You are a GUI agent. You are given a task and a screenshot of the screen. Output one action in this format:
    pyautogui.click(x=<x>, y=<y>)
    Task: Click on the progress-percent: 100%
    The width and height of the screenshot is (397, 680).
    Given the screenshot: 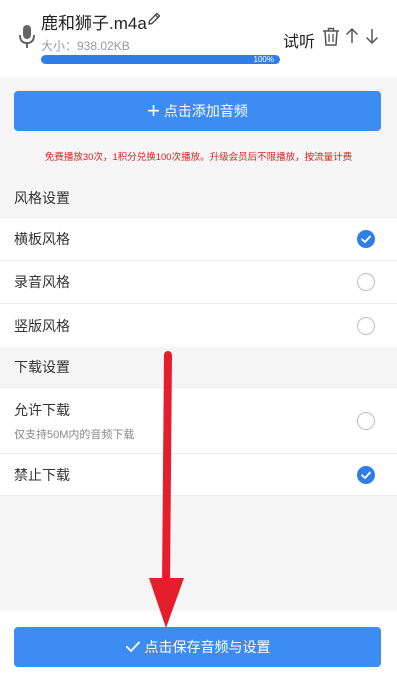 What is the action you would take?
    pyautogui.click(x=263, y=59)
    